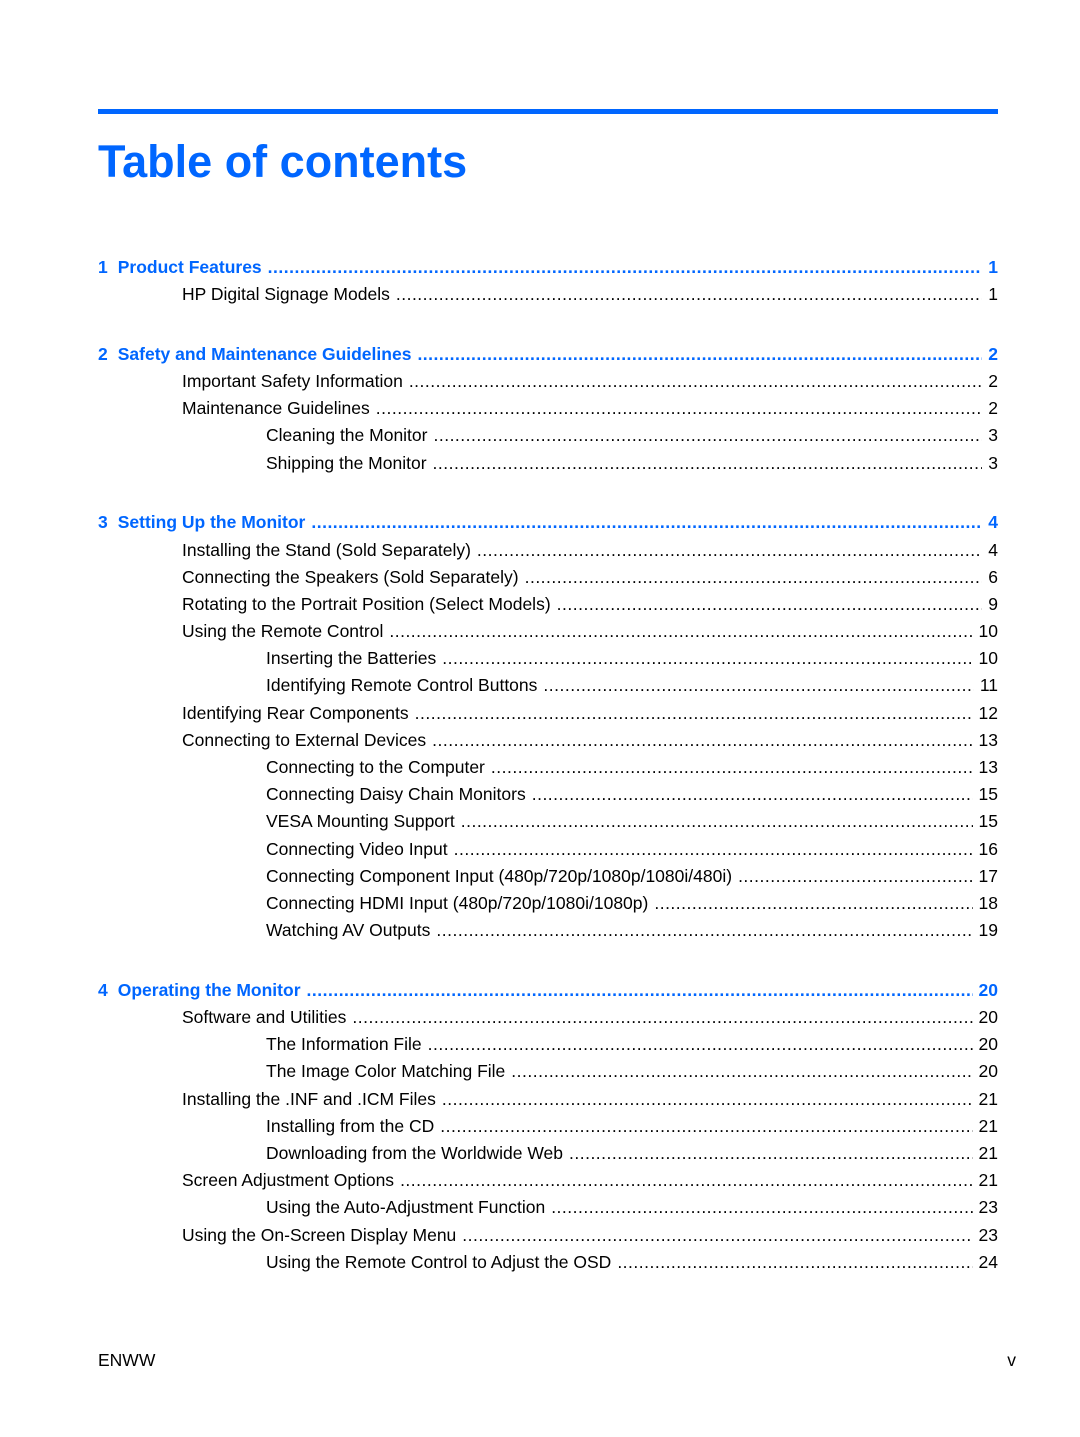 The image size is (1080, 1437). I want to click on toc-entry: Installing from the CD 21, so click(548, 1126).